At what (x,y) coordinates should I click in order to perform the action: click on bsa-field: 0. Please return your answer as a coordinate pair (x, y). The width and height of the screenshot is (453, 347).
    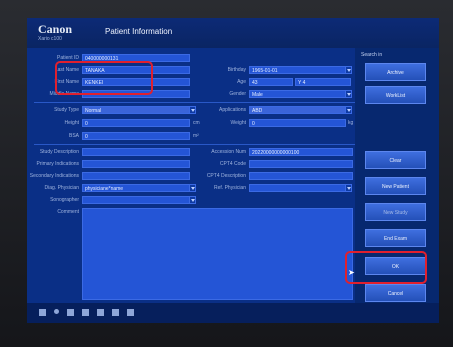
    Looking at the image, I should click on (136, 136).